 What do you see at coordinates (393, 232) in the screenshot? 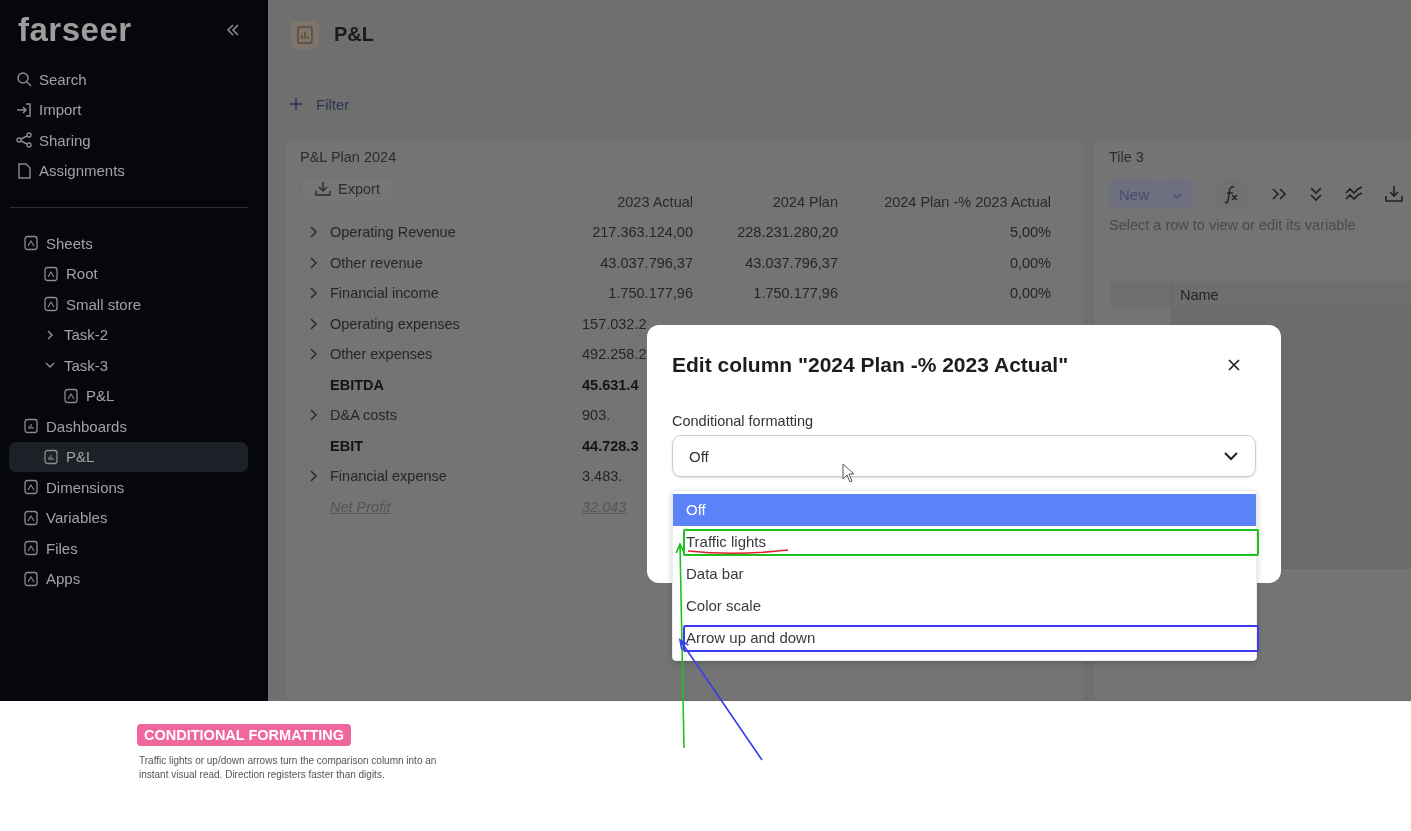
I see `row-label: Operating Revenue` at bounding box center [393, 232].